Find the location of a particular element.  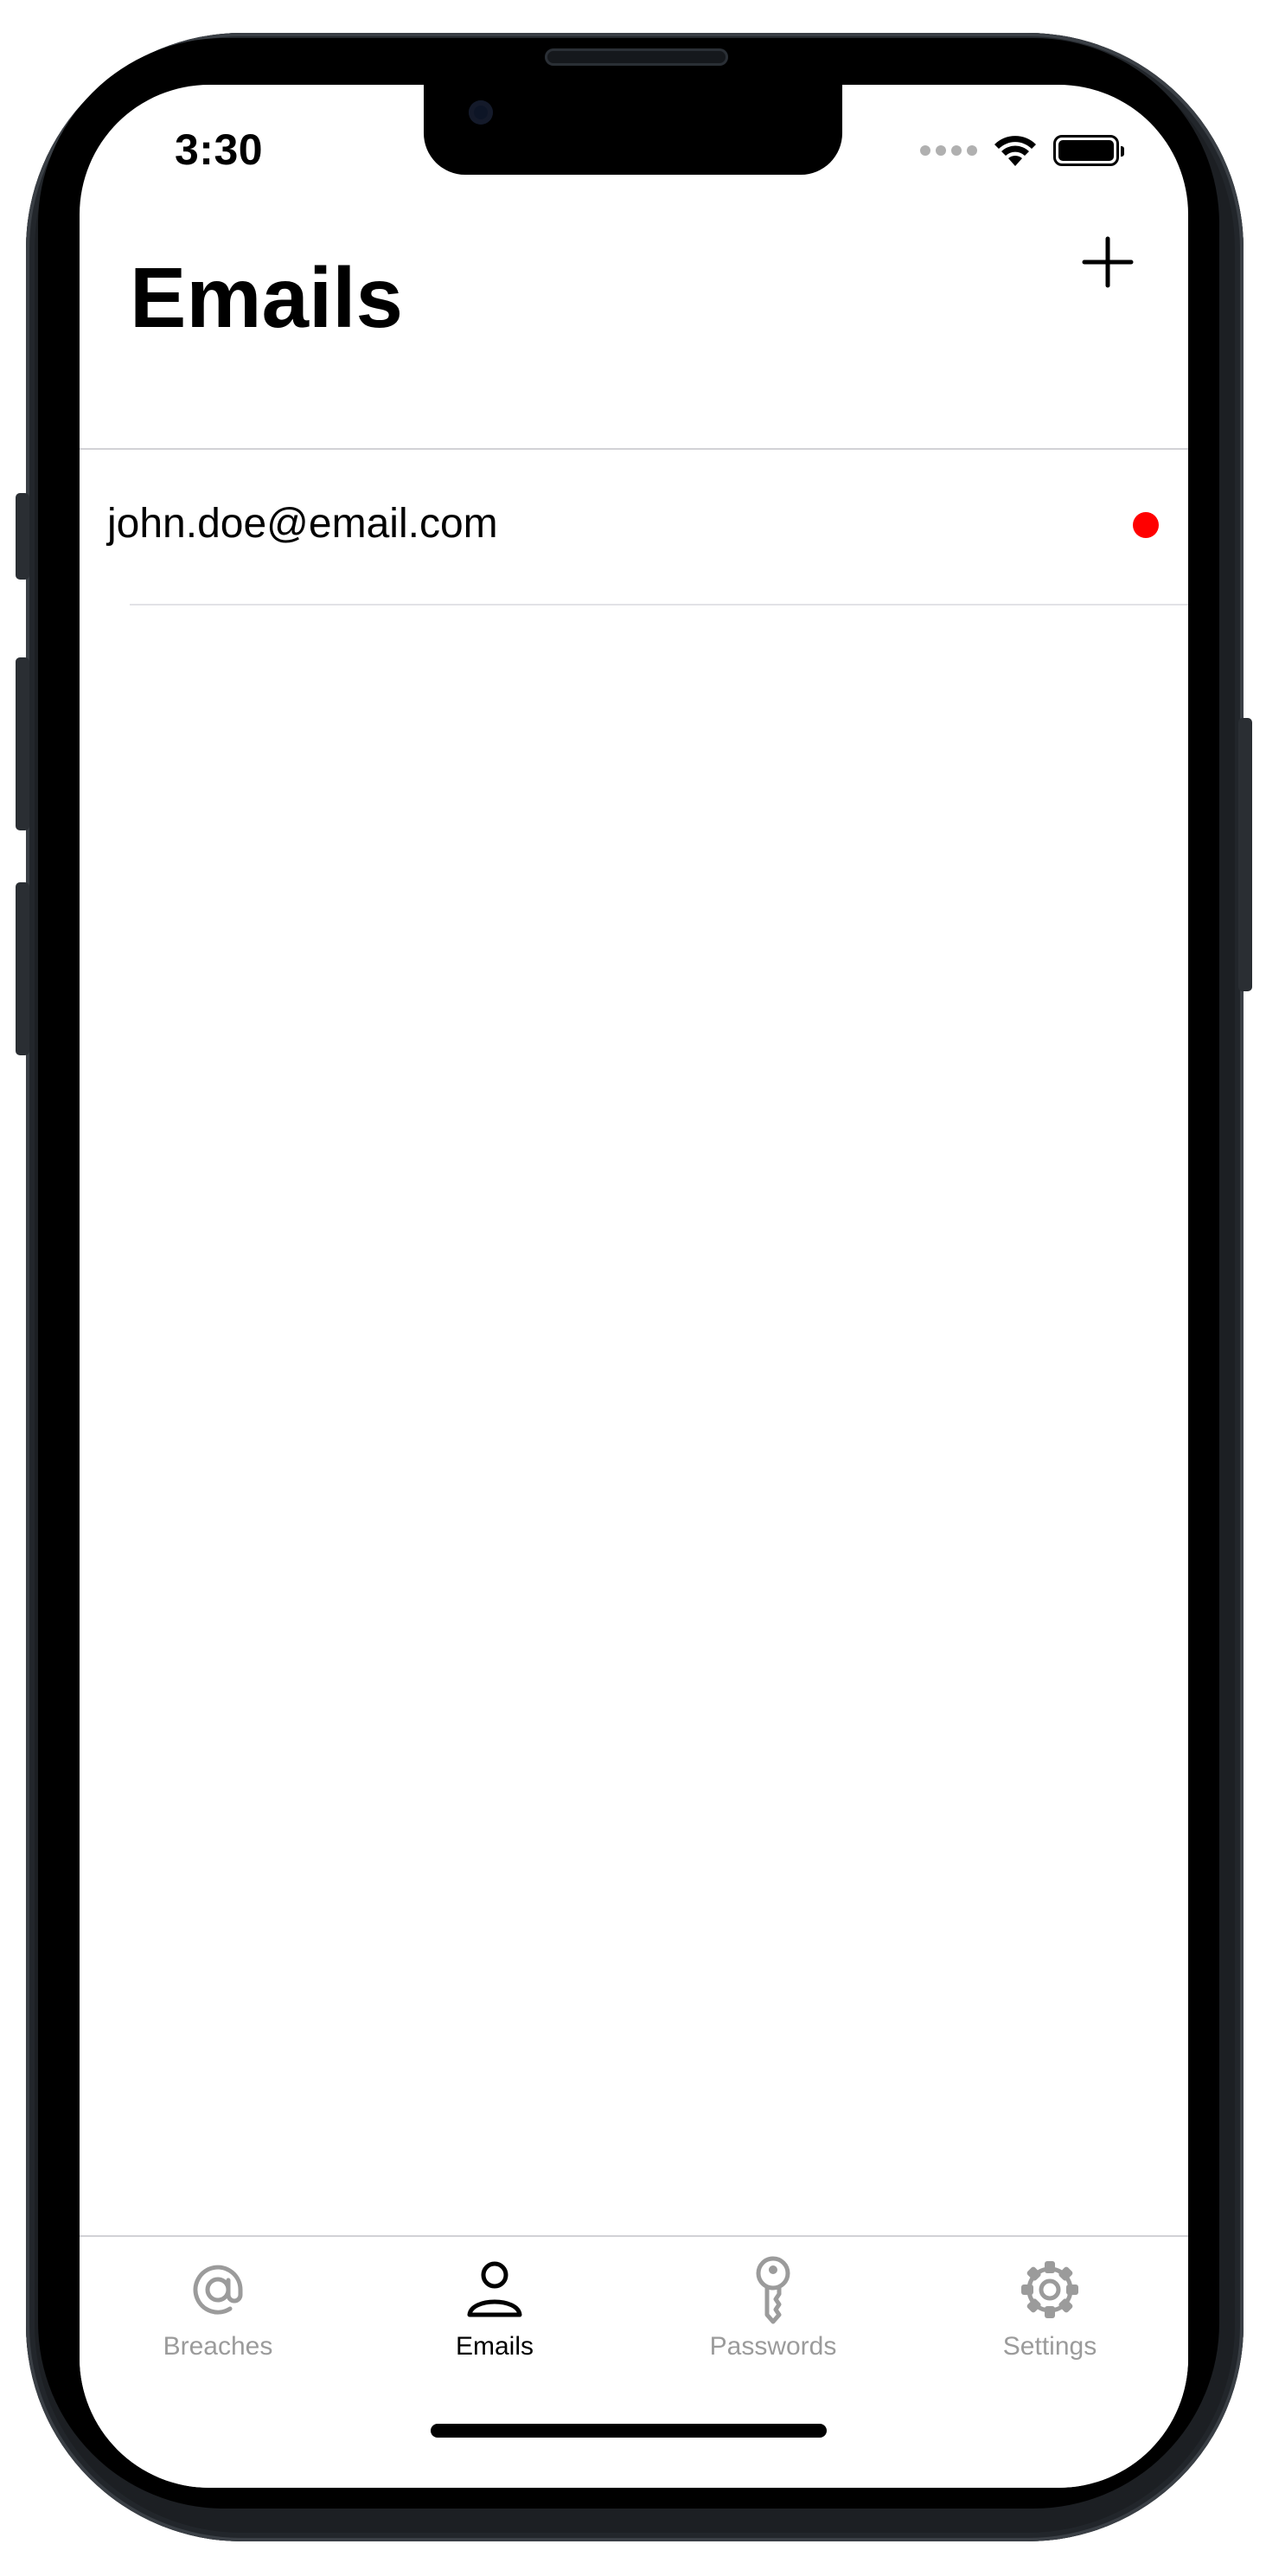

signal-dots-icon is located at coordinates (948, 150).